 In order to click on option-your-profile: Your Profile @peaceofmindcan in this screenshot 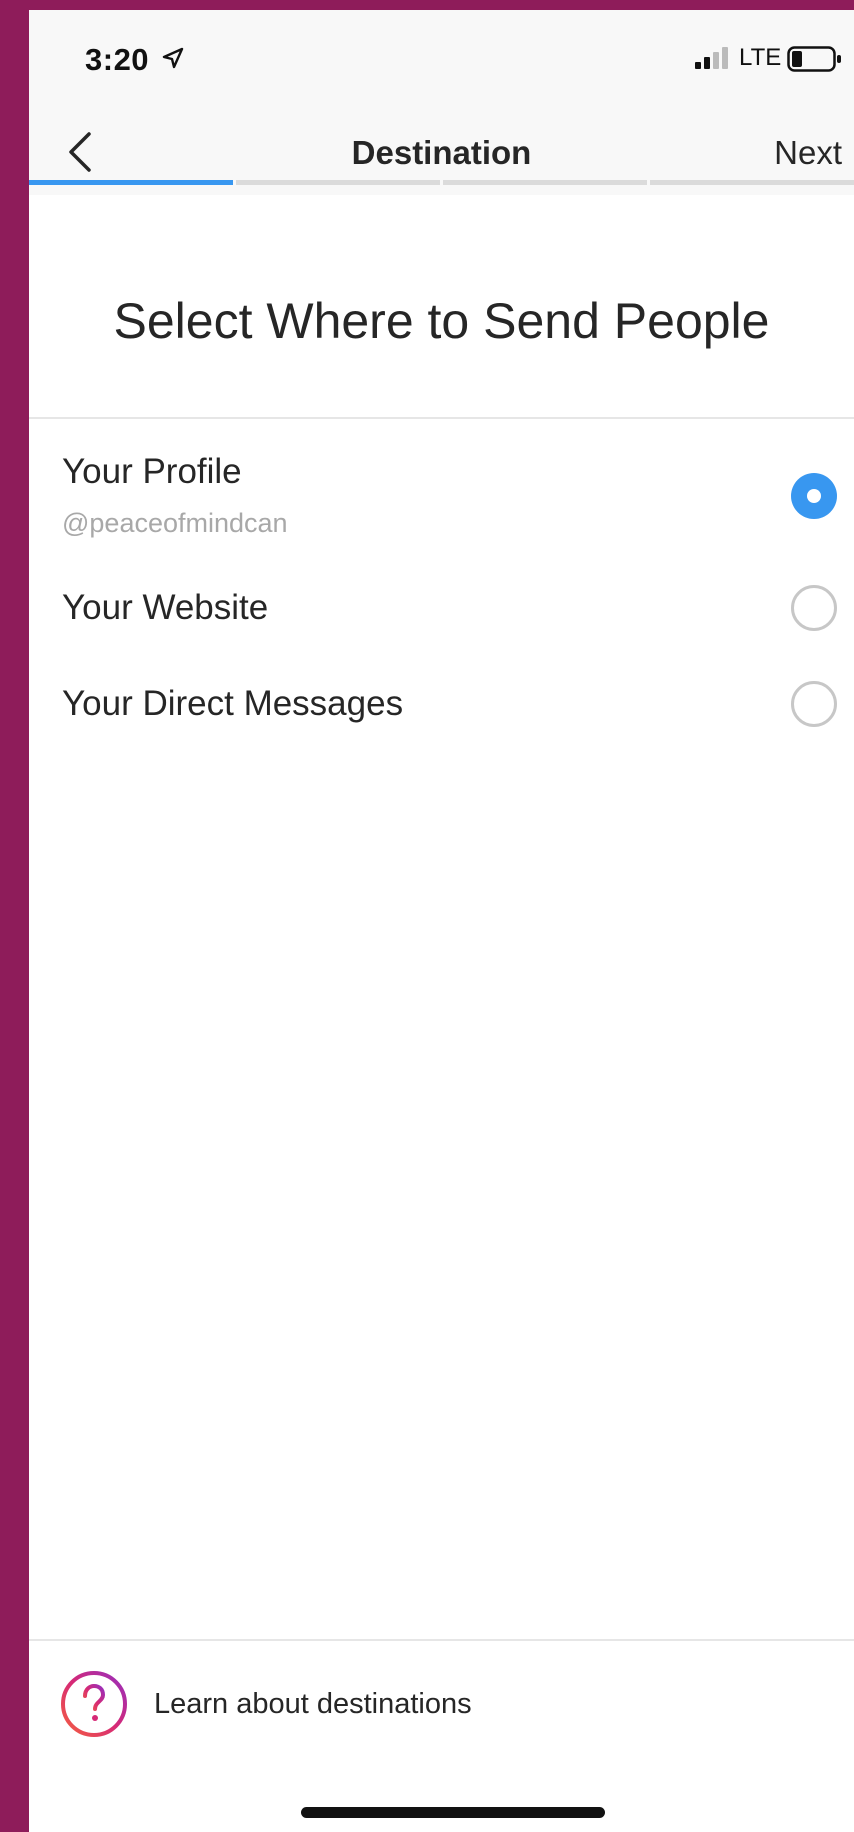, I will do `click(441, 494)`.